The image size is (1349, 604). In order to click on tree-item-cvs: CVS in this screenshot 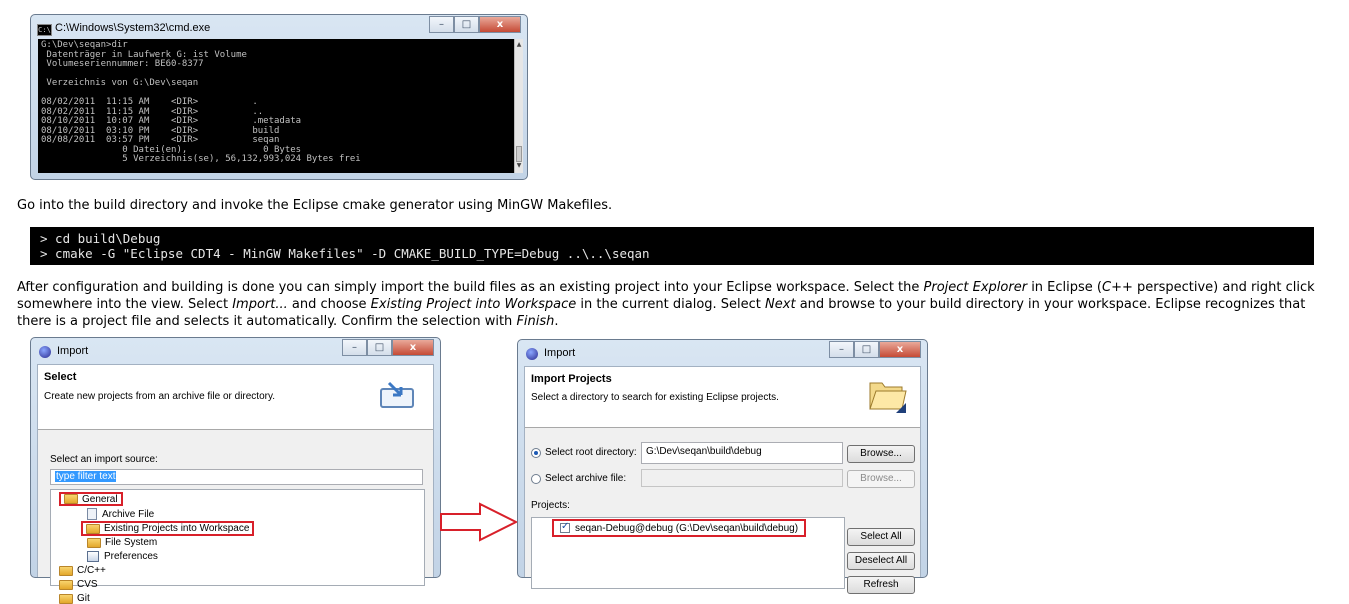, I will do `click(78, 584)`.